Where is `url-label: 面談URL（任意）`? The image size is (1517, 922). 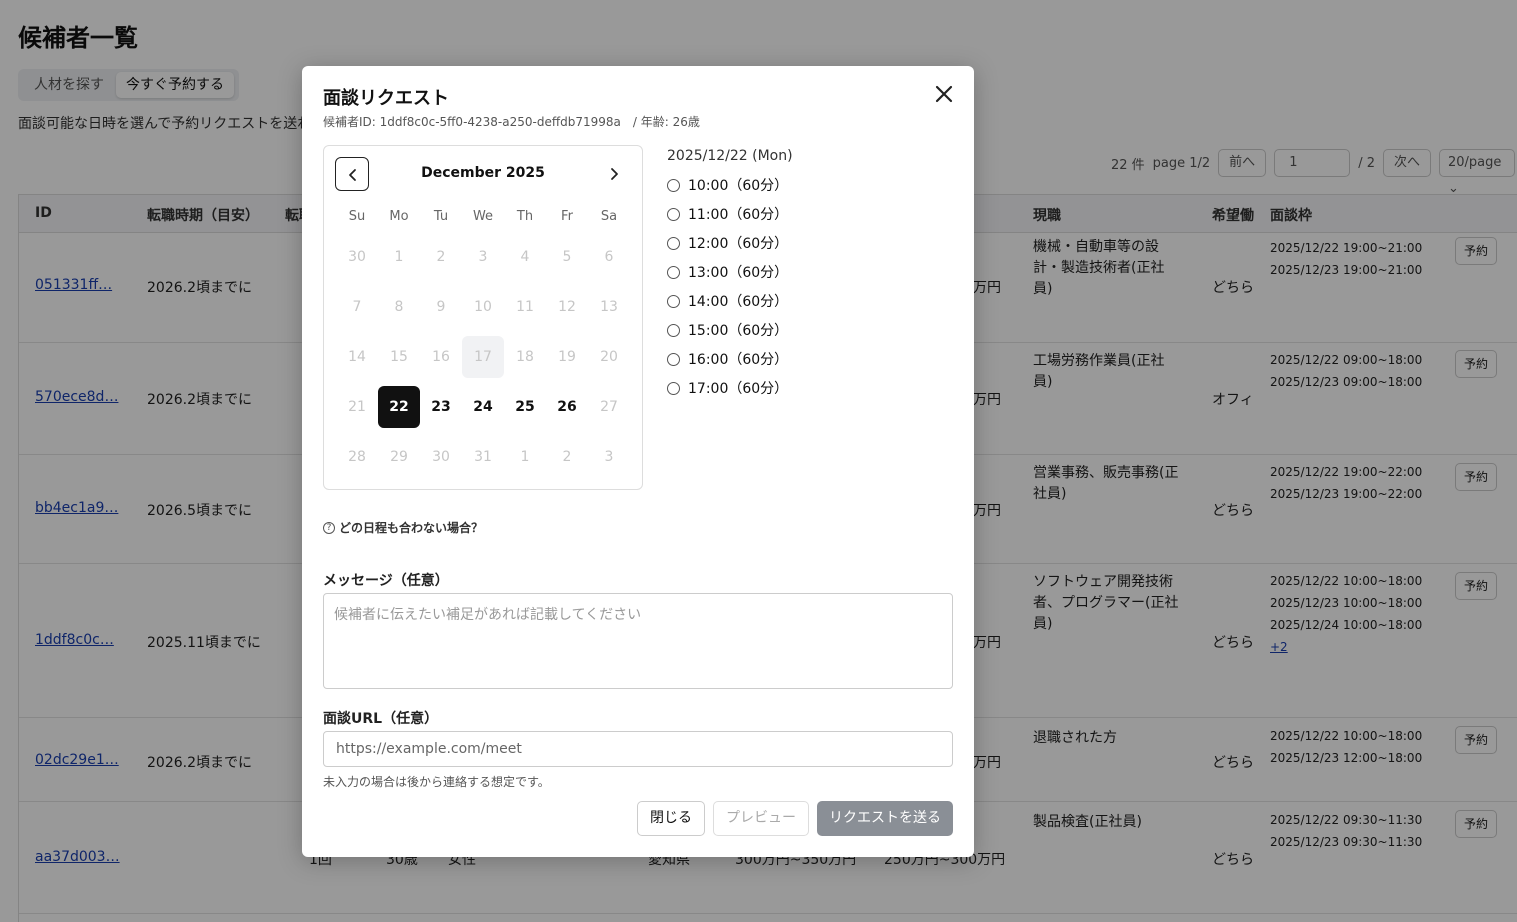
url-label: 面談URL（任意） is located at coordinates (381, 719).